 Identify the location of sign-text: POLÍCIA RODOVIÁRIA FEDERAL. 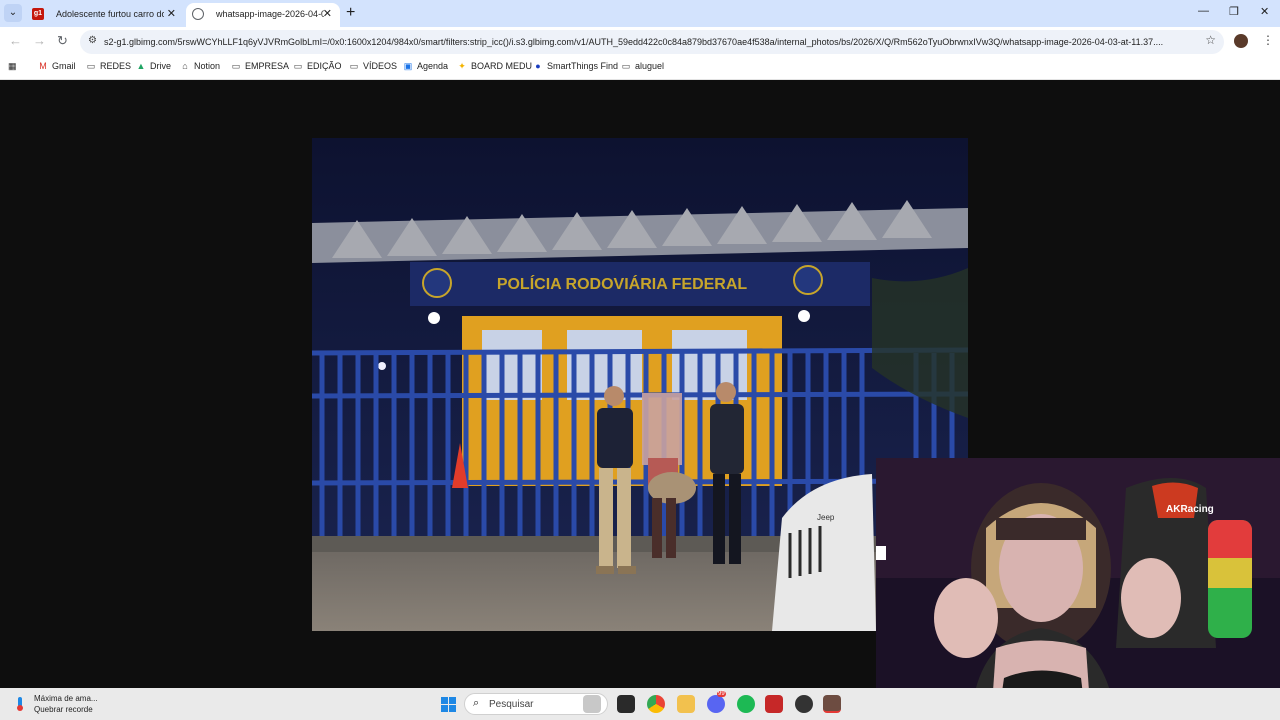
(622, 283).